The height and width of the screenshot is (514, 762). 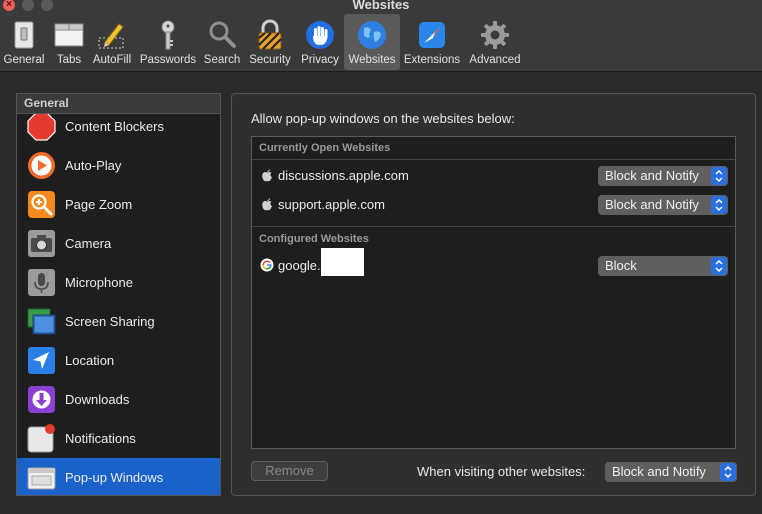 I want to click on hand-stop-icon, so click(x=320, y=35).